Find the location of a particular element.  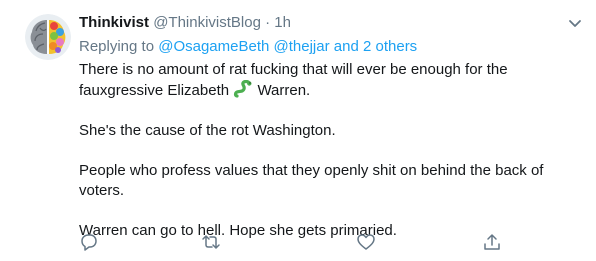

like-icon is located at coordinates (366, 242).